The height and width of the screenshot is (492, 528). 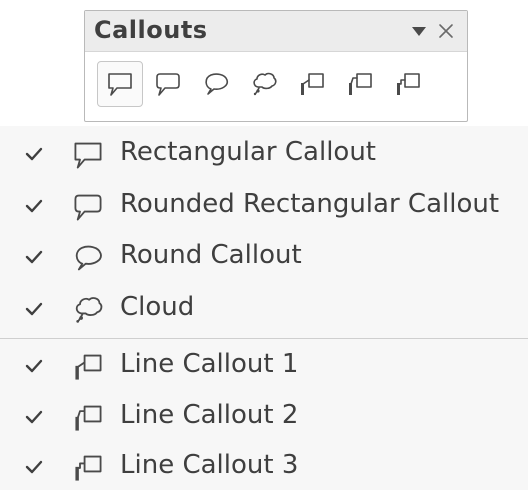 I want to click on menu-item-line-callout-2: Line Callout 2, so click(x=264, y=417).